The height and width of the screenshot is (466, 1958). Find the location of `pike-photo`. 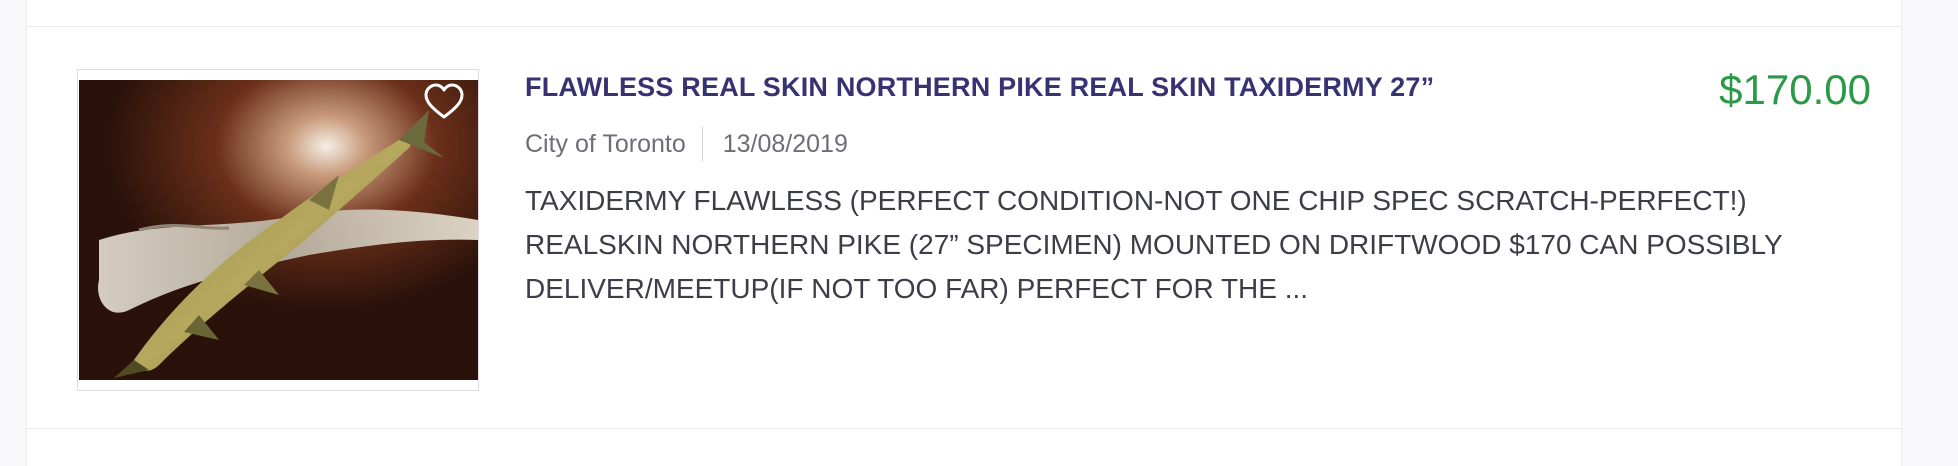

pike-photo is located at coordinates (278, 230).